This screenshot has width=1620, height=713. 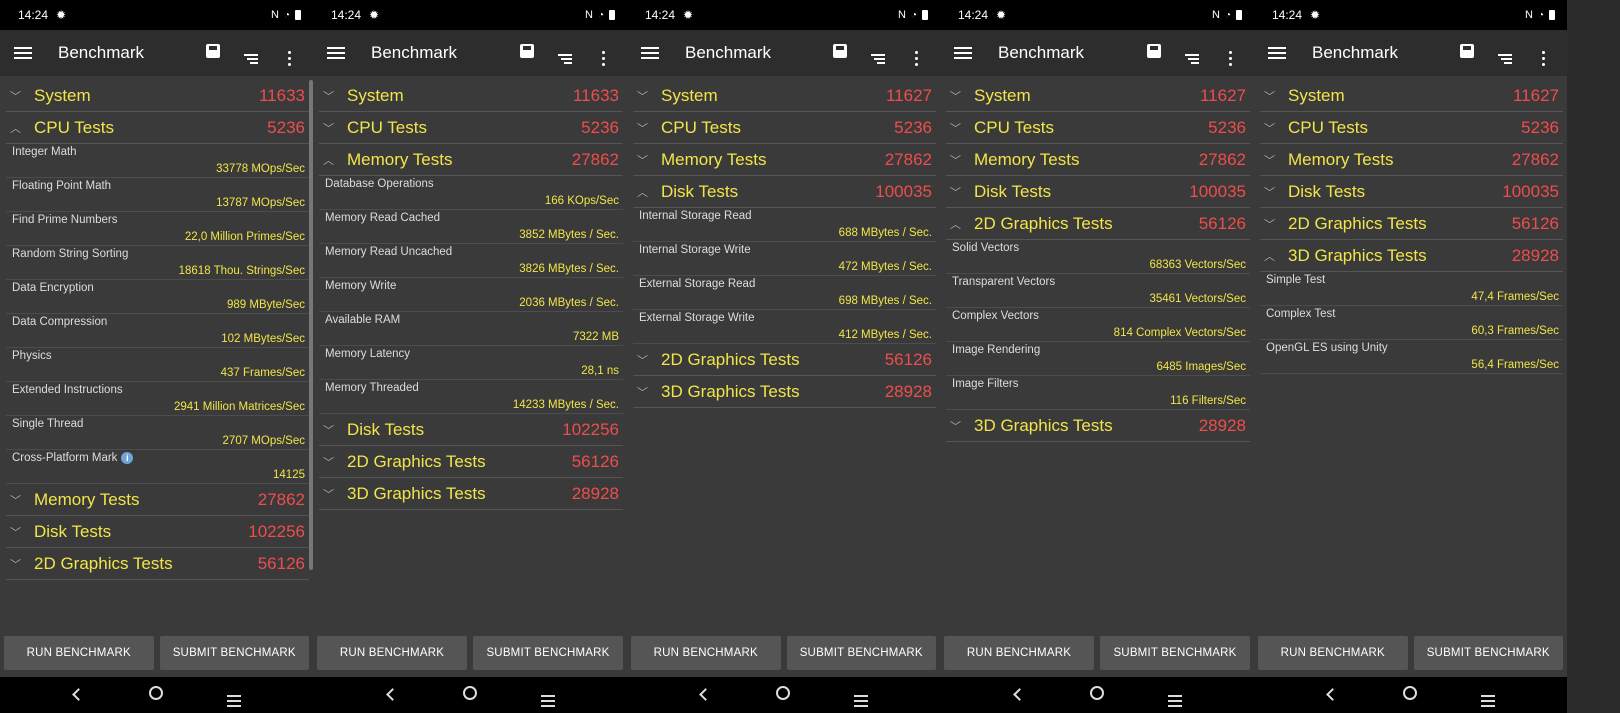 I want to click on nfc-icon: N, so click(x=275, y=15).